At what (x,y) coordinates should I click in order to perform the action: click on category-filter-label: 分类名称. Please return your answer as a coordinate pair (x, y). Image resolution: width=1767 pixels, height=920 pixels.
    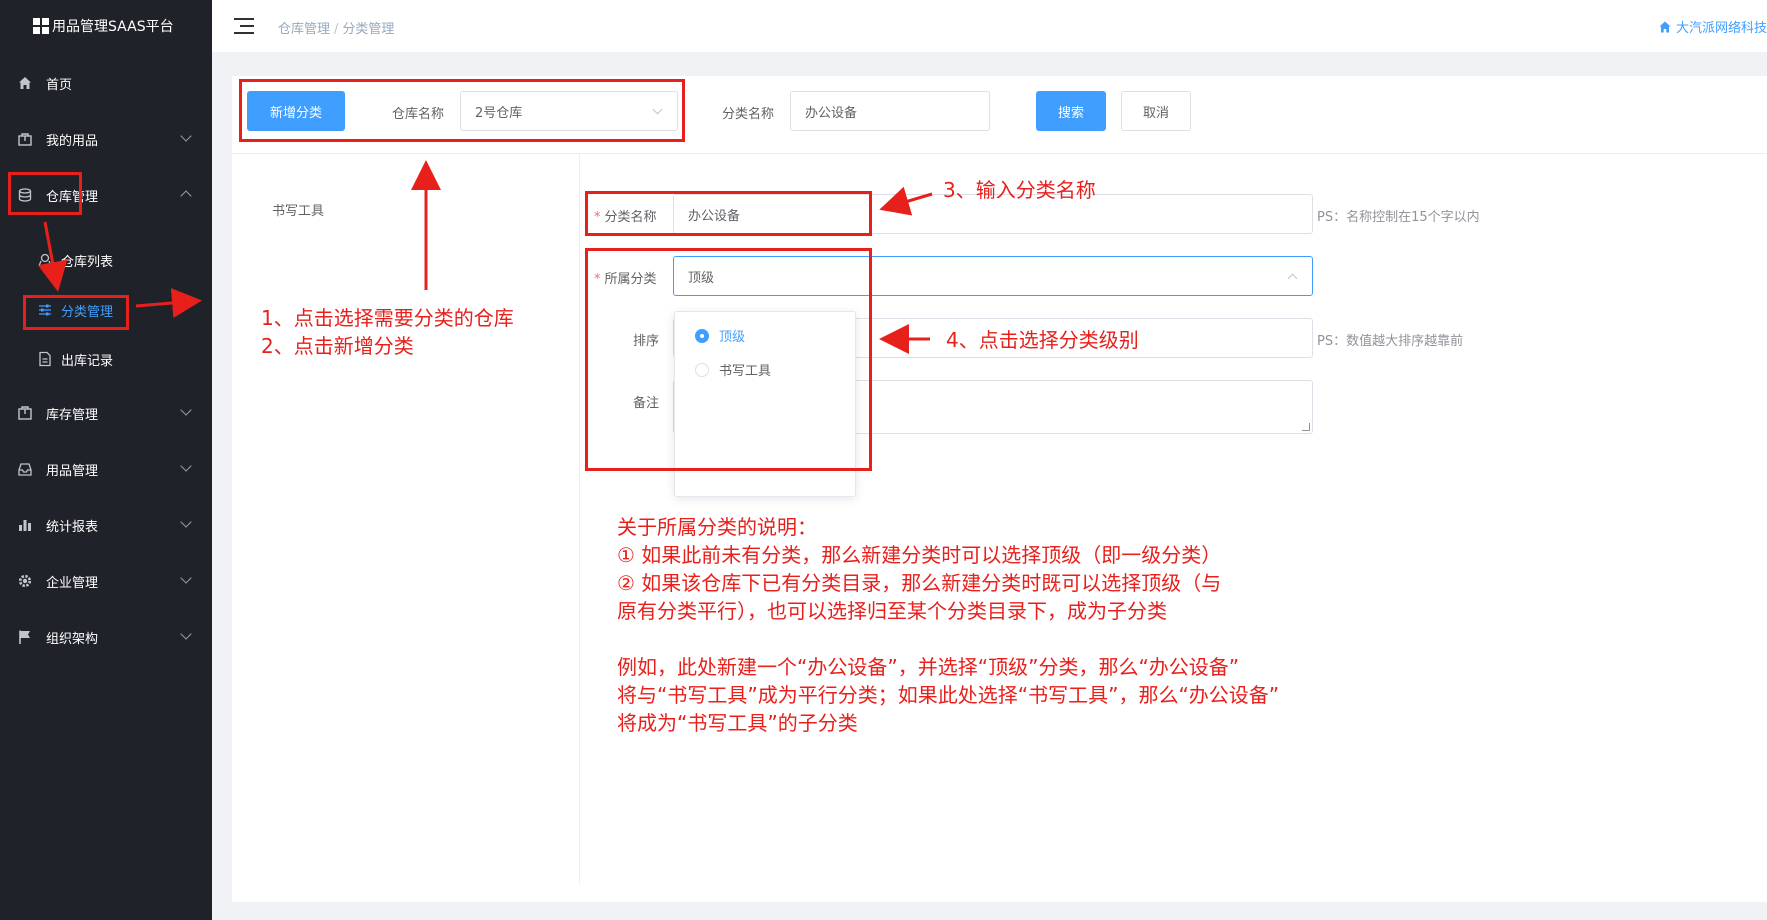
    Looking at the image, I should click on (748, 114).